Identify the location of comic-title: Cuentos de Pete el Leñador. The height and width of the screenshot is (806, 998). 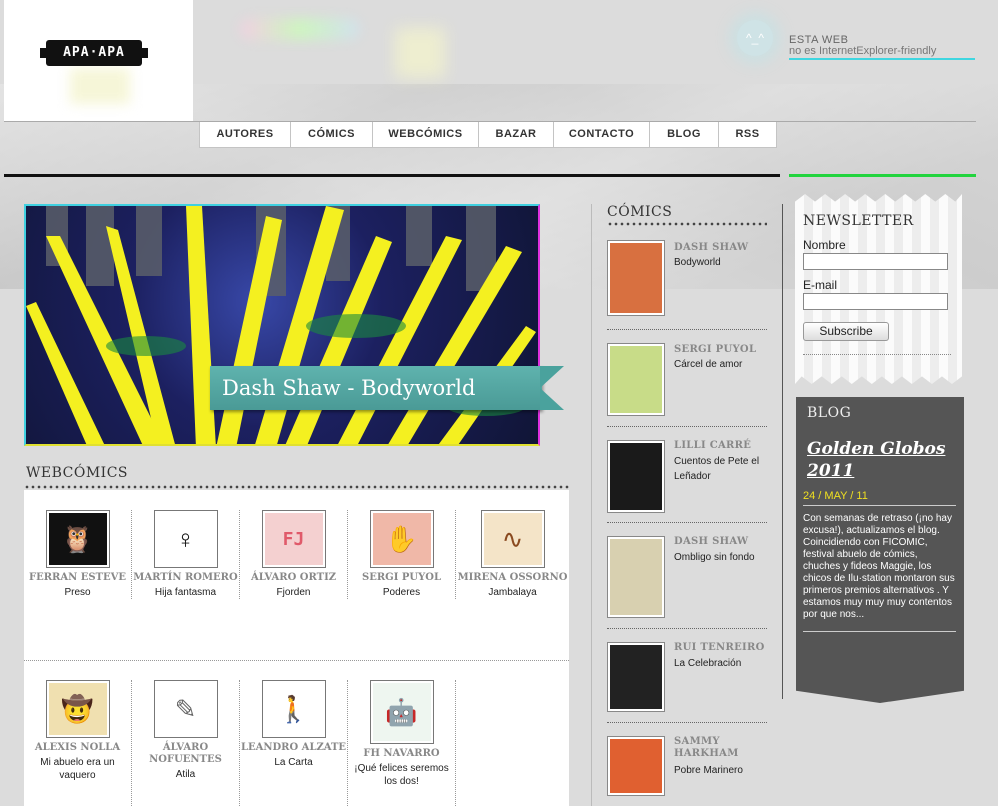
(717, 469).